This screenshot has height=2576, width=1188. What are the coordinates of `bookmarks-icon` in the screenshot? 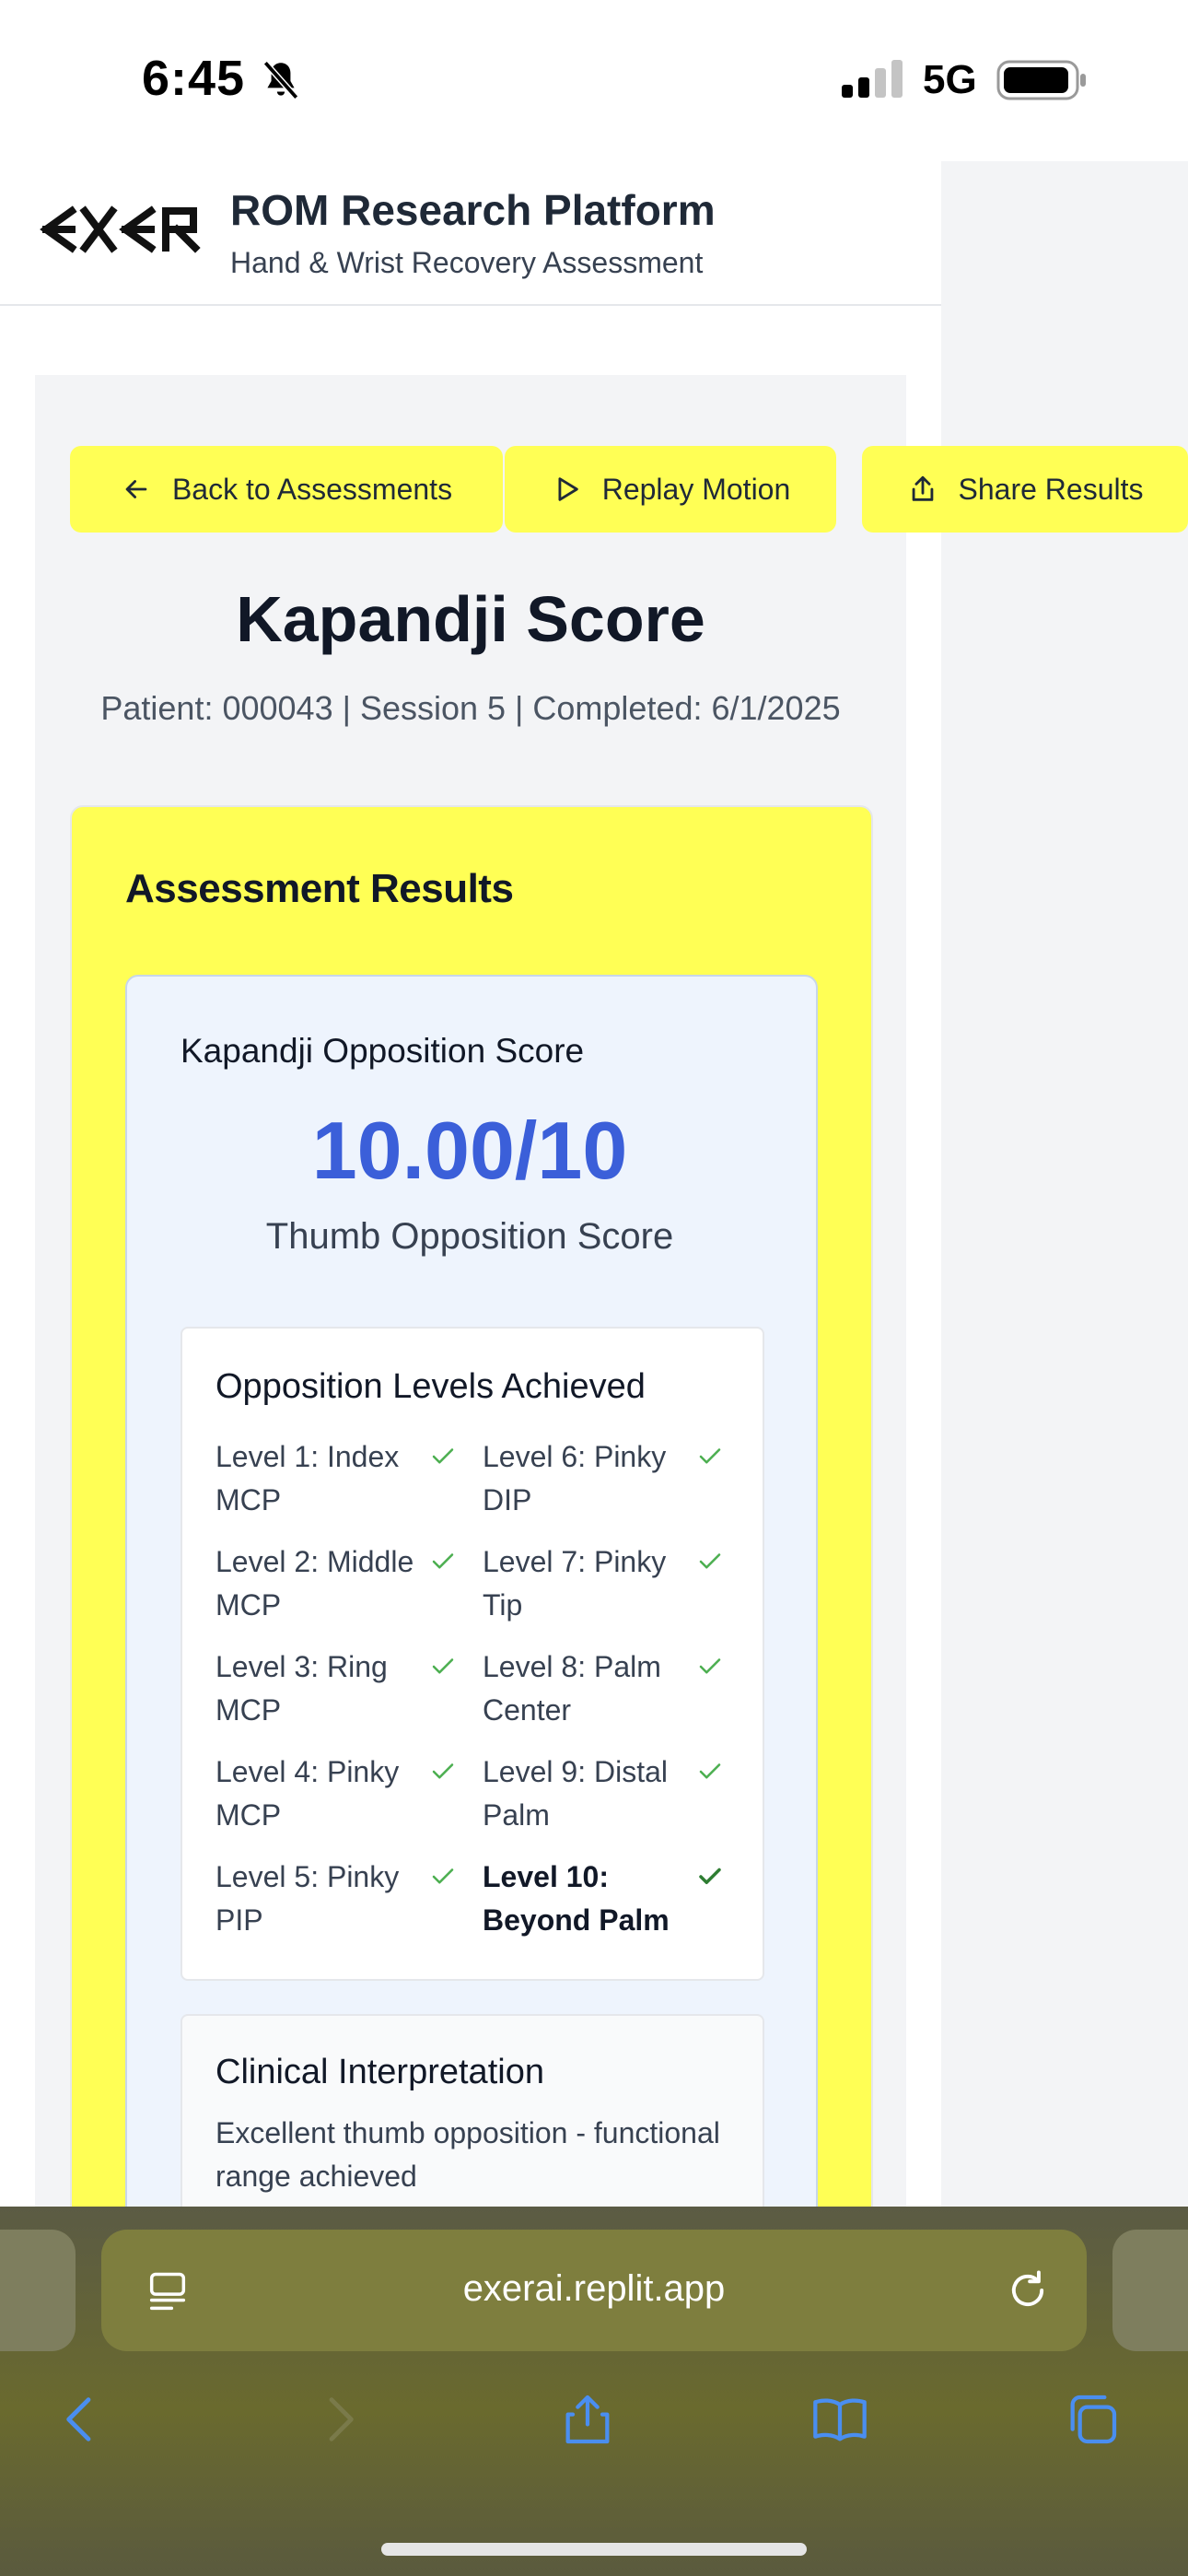 It's located at (839, 2419).